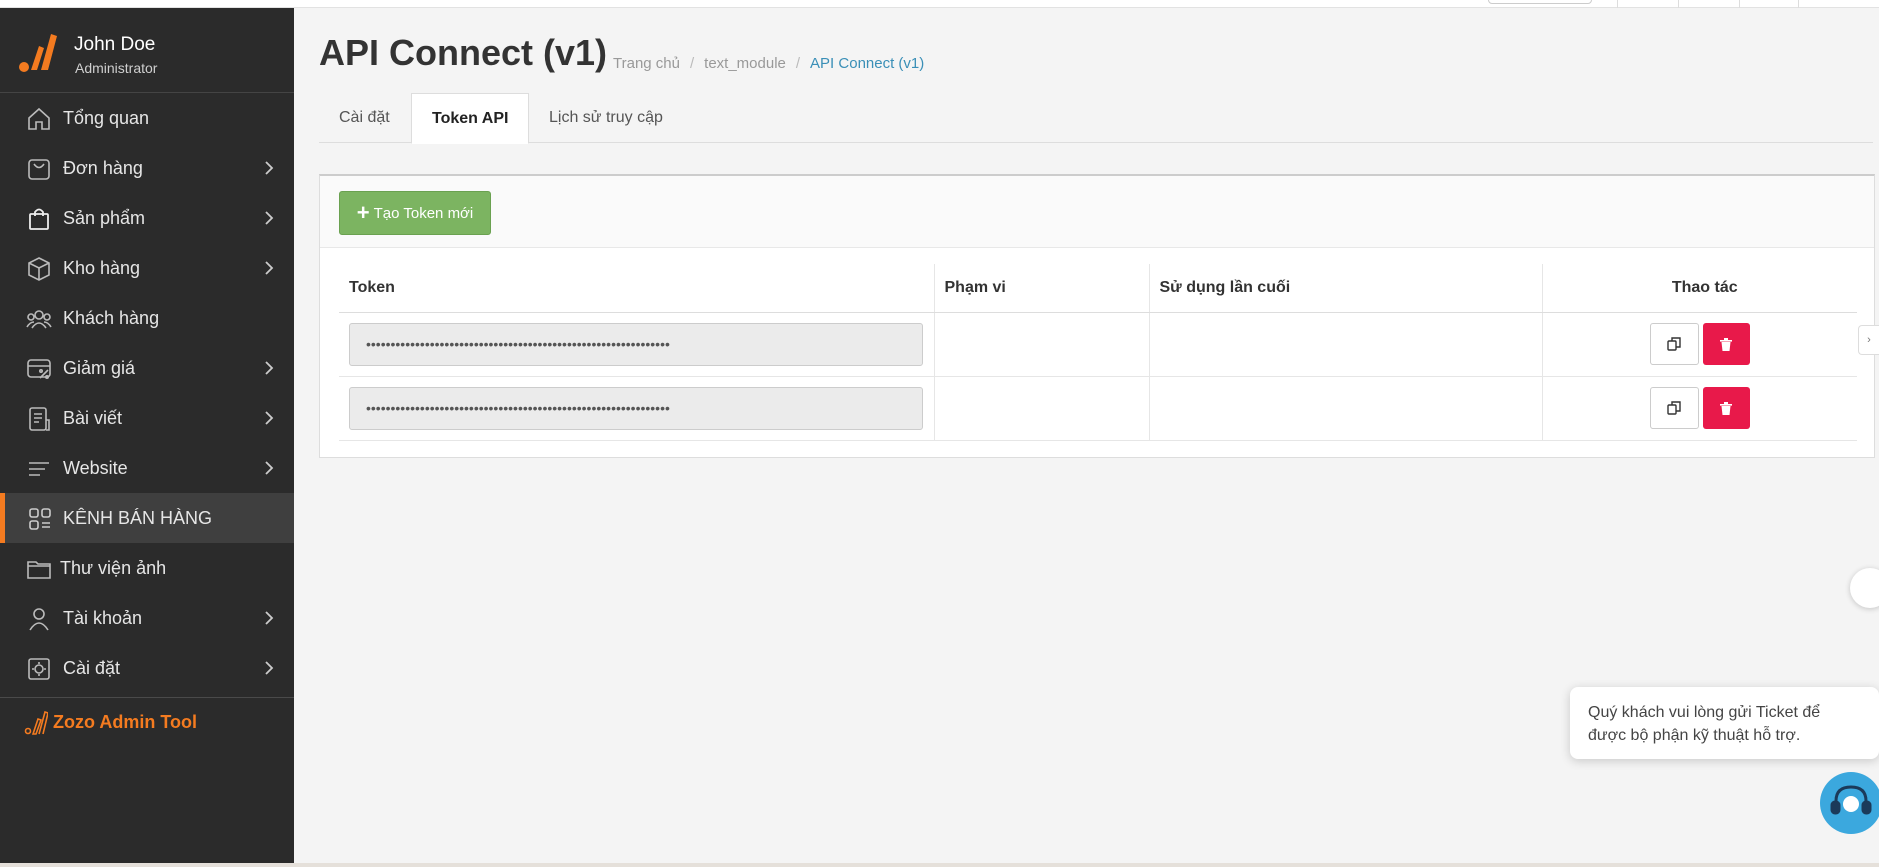 This screenshot has width=1879, height=867. Describe the element at coordinates (39, 319) in the screenshot. I see `users-icon` at that location.